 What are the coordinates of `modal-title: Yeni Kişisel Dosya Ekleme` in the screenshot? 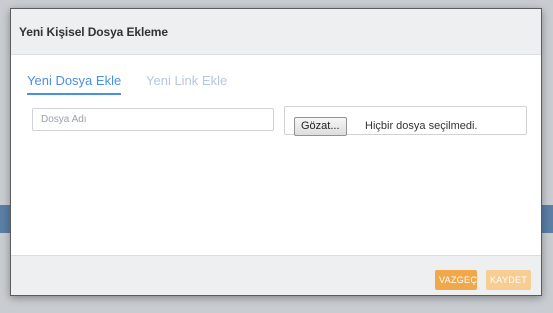 It's located at (93, 32).